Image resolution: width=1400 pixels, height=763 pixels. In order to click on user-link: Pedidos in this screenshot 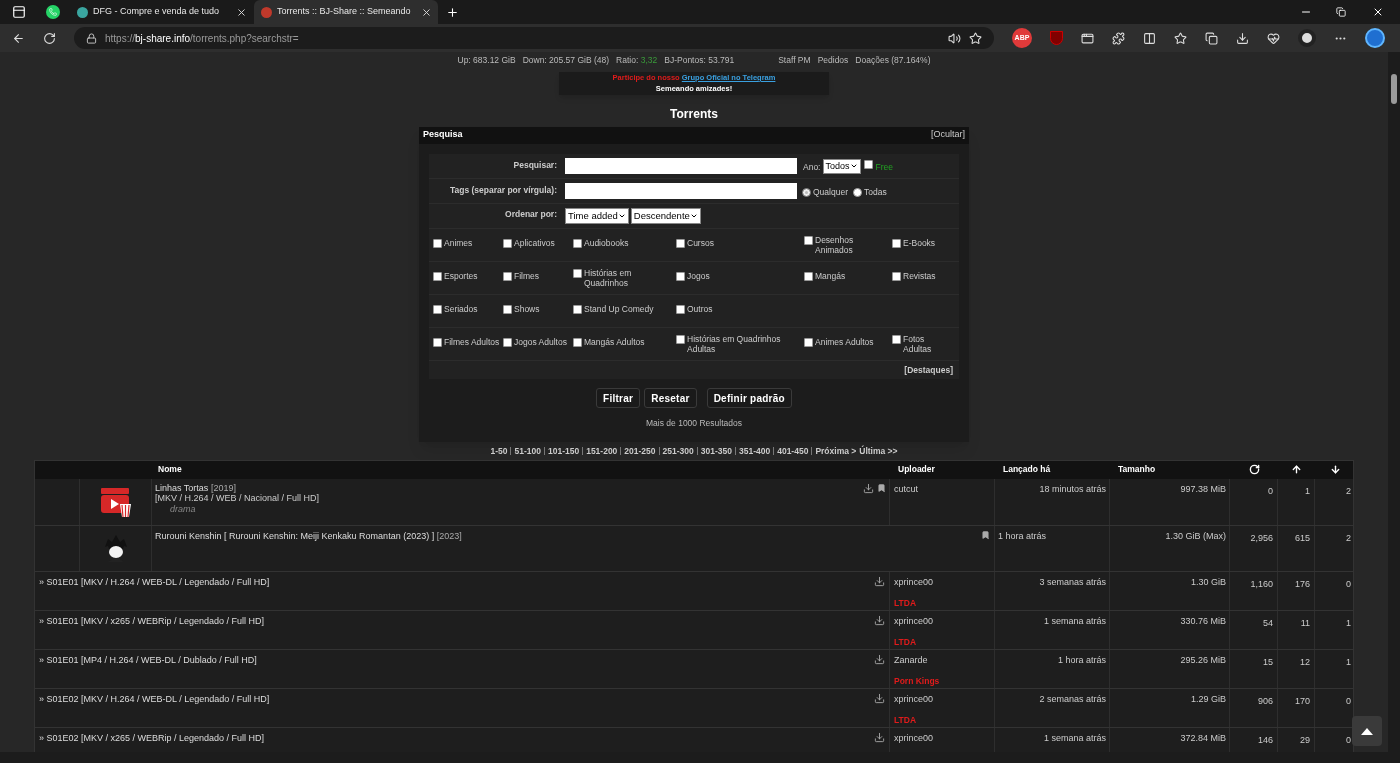, I will do `click(833, 60)`.